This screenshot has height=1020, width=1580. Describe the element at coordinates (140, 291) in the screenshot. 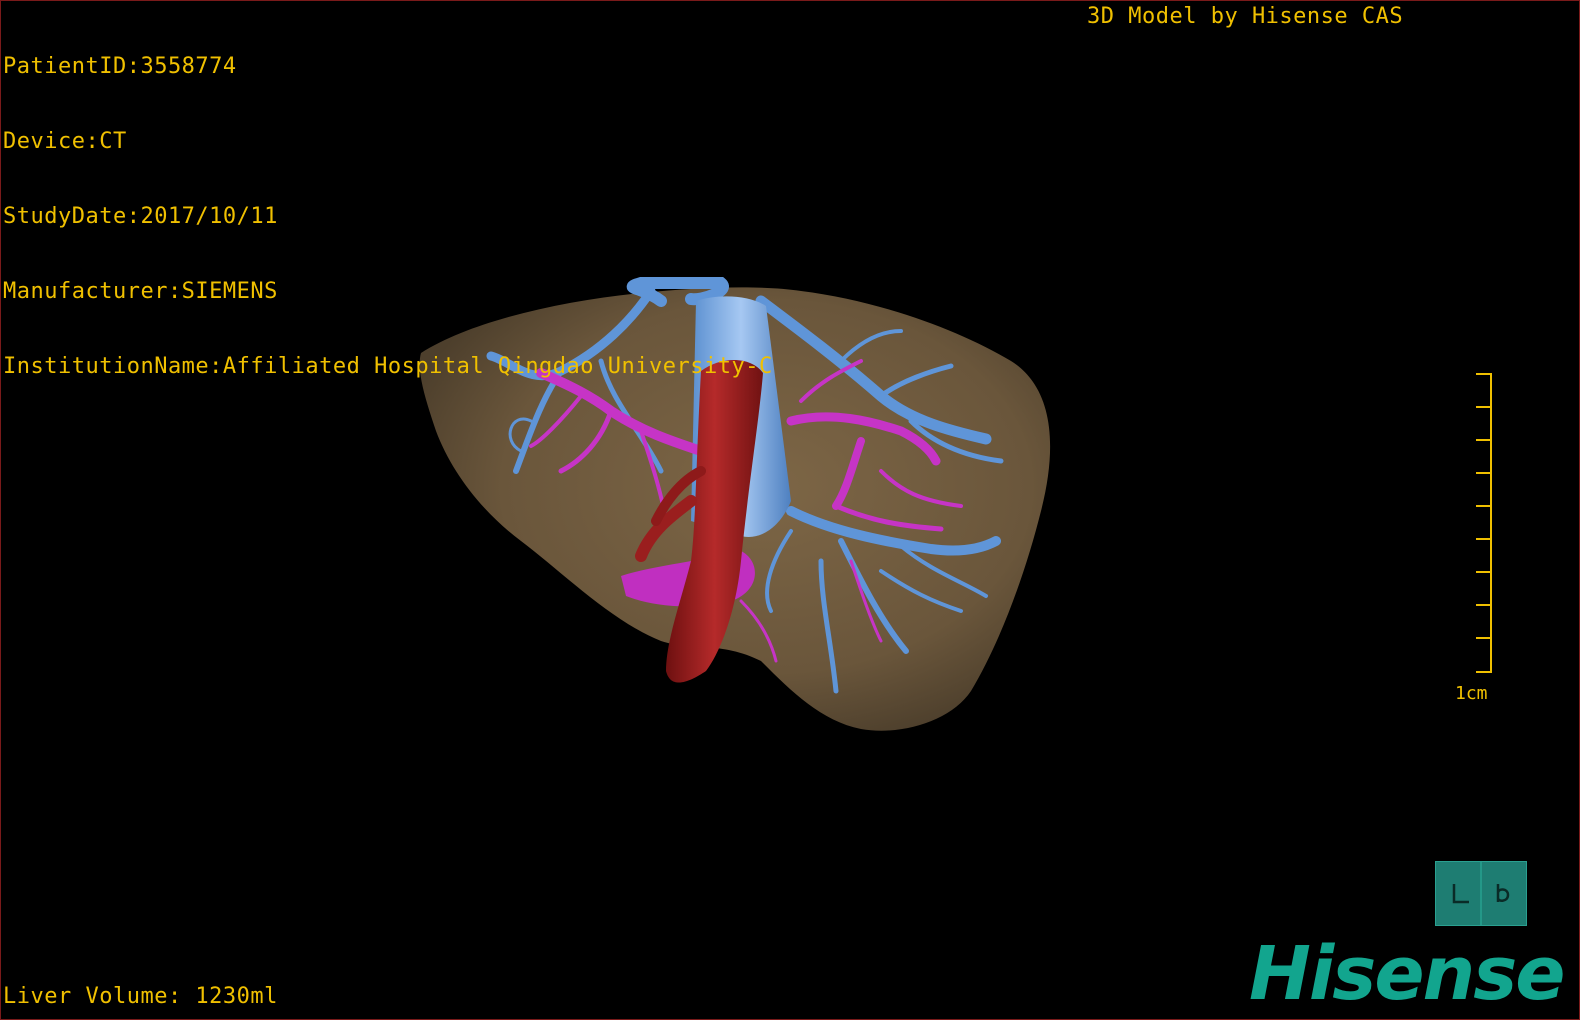

I see `manufacturer-text: Manufacturer:SIEMENS` at that location.